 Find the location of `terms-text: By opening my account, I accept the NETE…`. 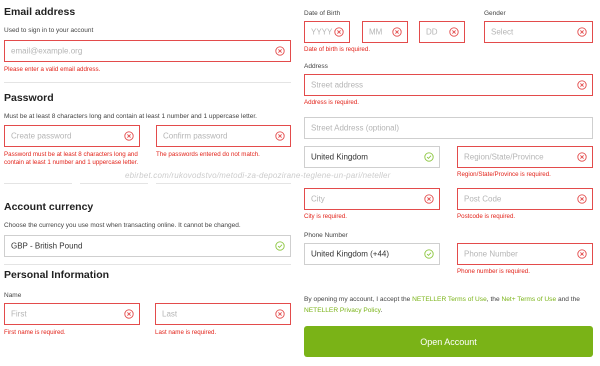

terms-text: By opening my account, I accept the NETE… is located at coordinates (449, 305).